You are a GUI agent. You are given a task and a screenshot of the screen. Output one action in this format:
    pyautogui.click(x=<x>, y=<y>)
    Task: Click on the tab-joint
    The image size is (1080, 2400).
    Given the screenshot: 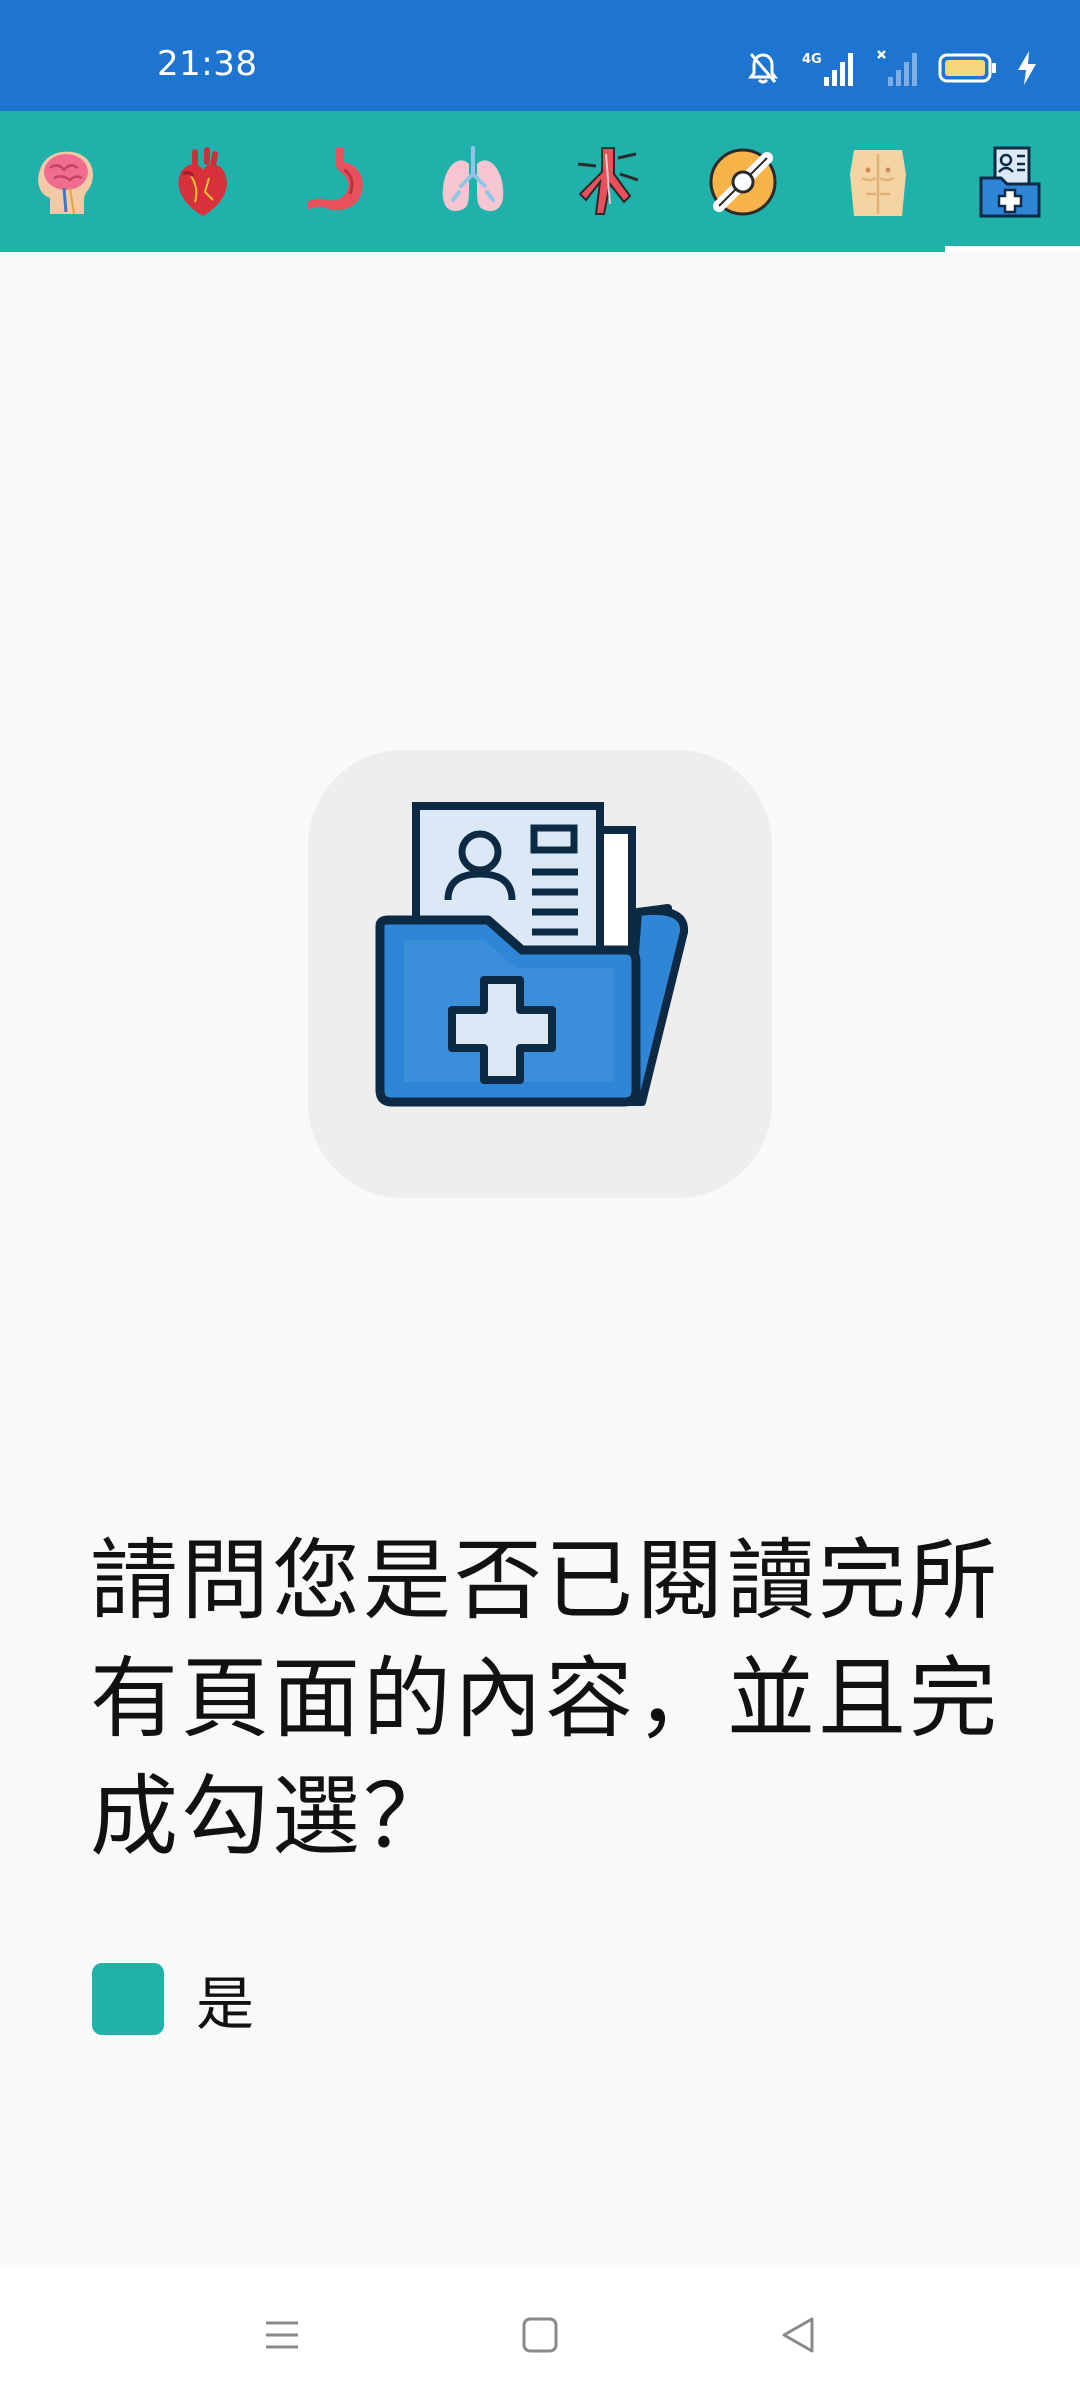 What is the action you would take?
    pyautogui.click(x=742, y=181)
    